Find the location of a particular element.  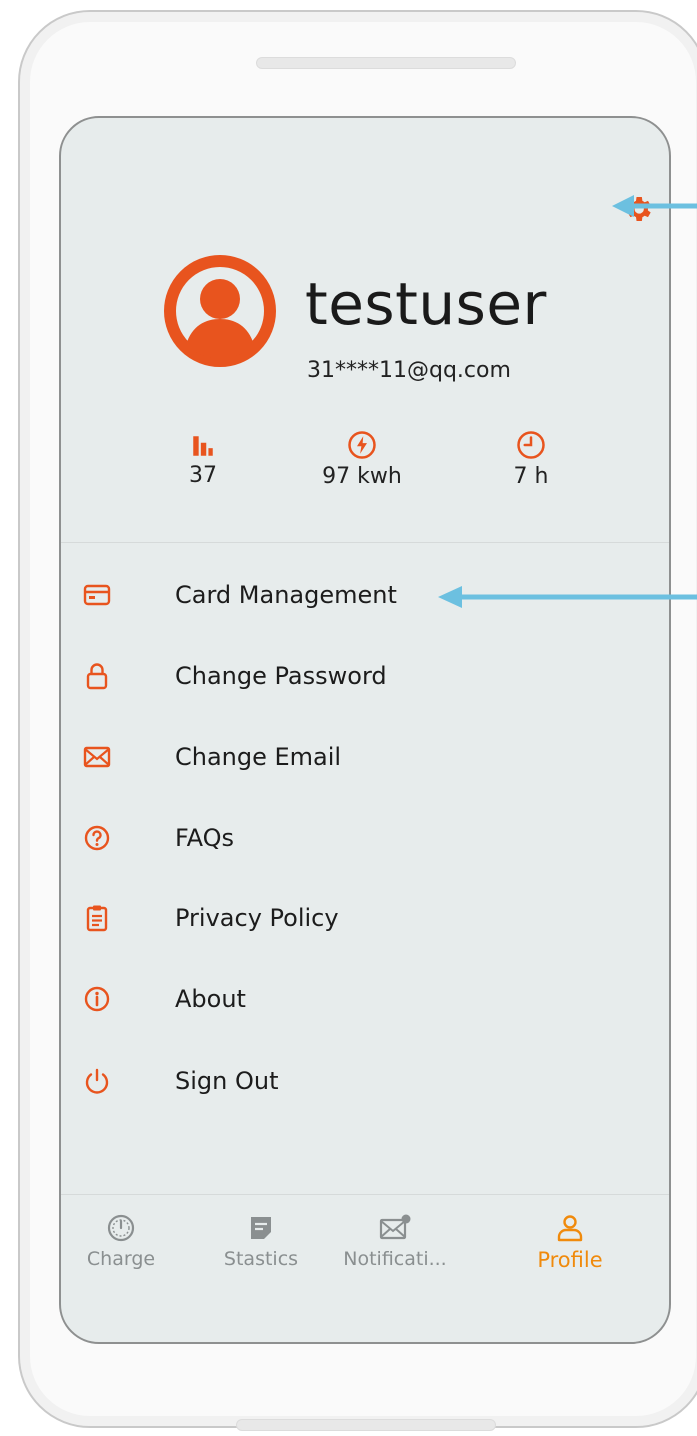

info-icon is located at coordinates (97, 999).